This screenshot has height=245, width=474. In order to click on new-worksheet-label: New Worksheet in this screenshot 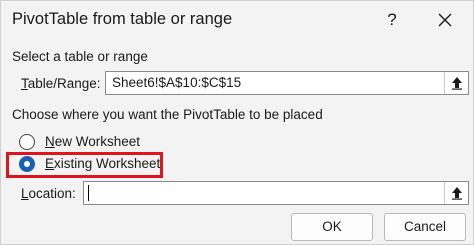, I will do `click(92, 141)`.